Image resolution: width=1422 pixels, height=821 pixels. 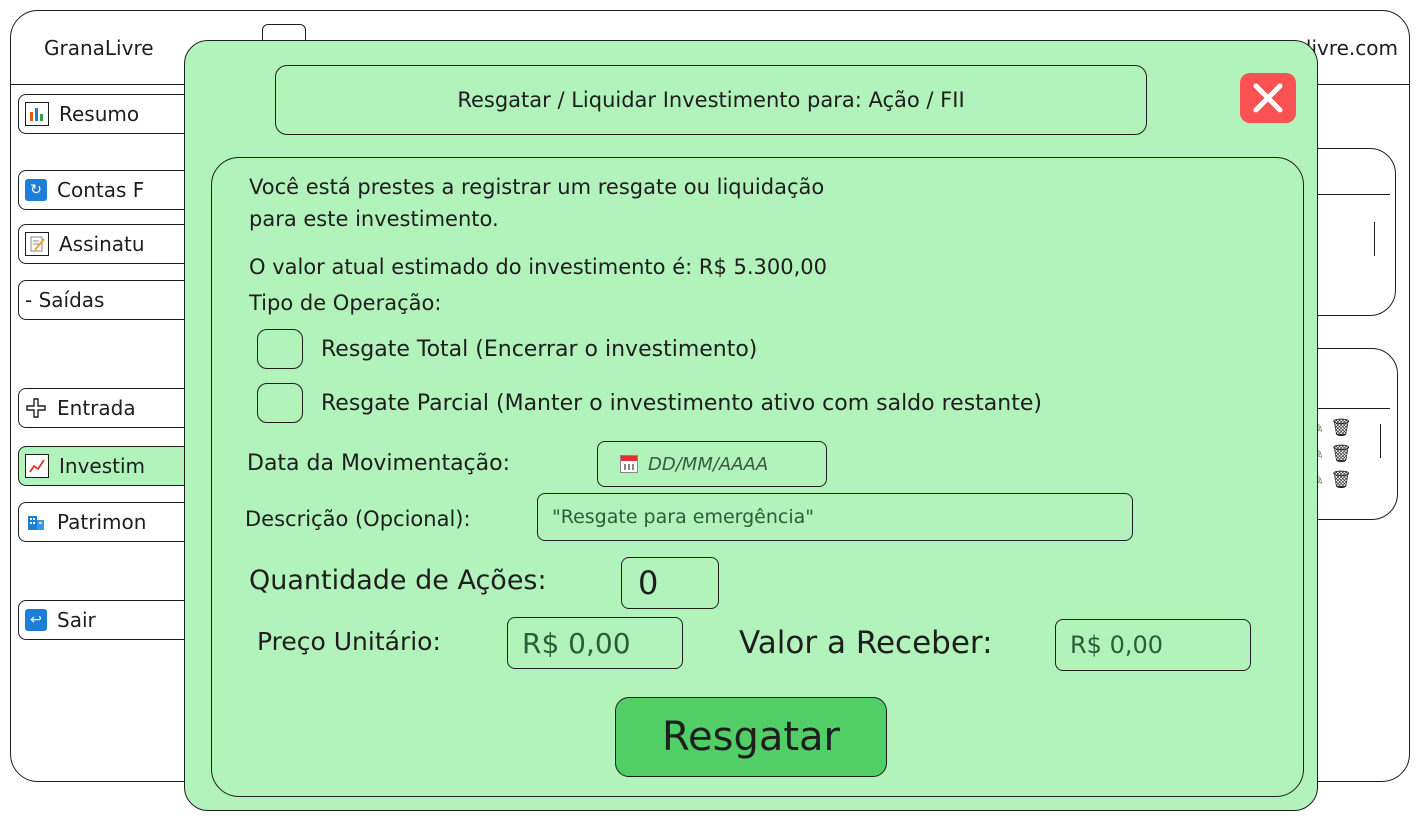 What do you see at coordinates (648, 583) in the screenshot?
I see `quantity-value: 0` at bounding box center [648, 583].